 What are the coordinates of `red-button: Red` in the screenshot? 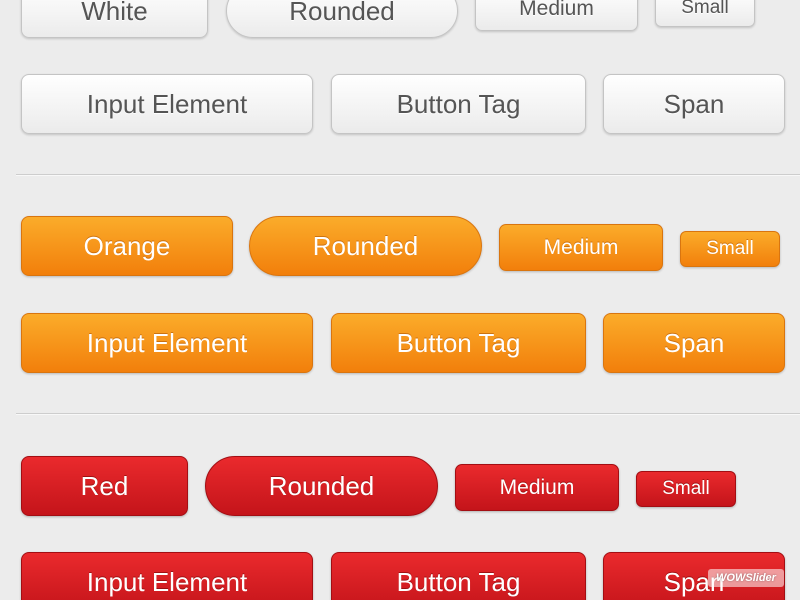 It's located at (104, 486).